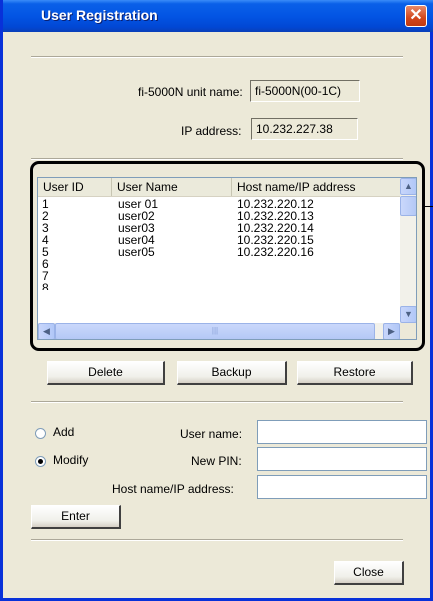 The image size is (433, 601). Describe the element at coordinates (40, 433) in the screenshot. I see `add-radio` at that location.